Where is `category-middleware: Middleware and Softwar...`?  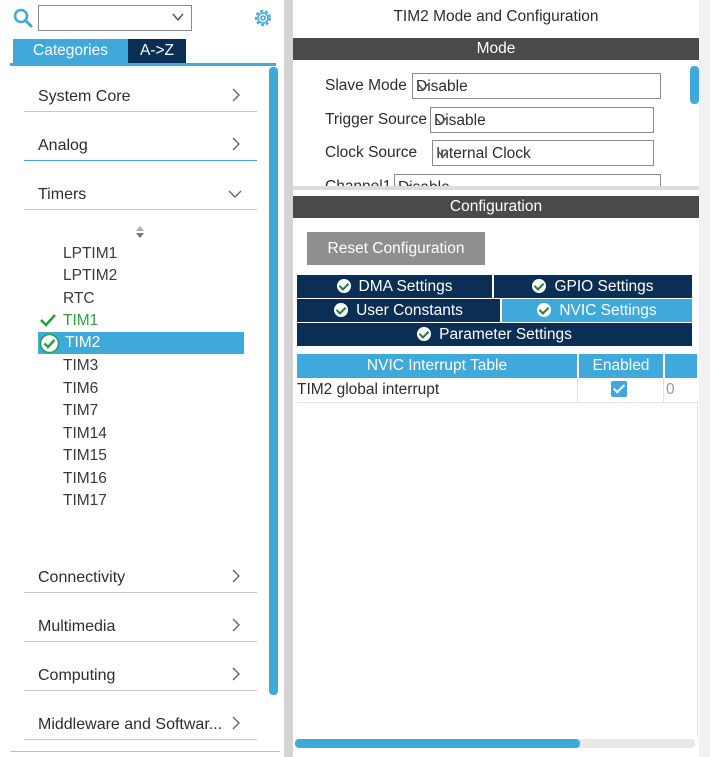
category-middleware: Middleware and Softwar... is located at coordinates (140, 725).